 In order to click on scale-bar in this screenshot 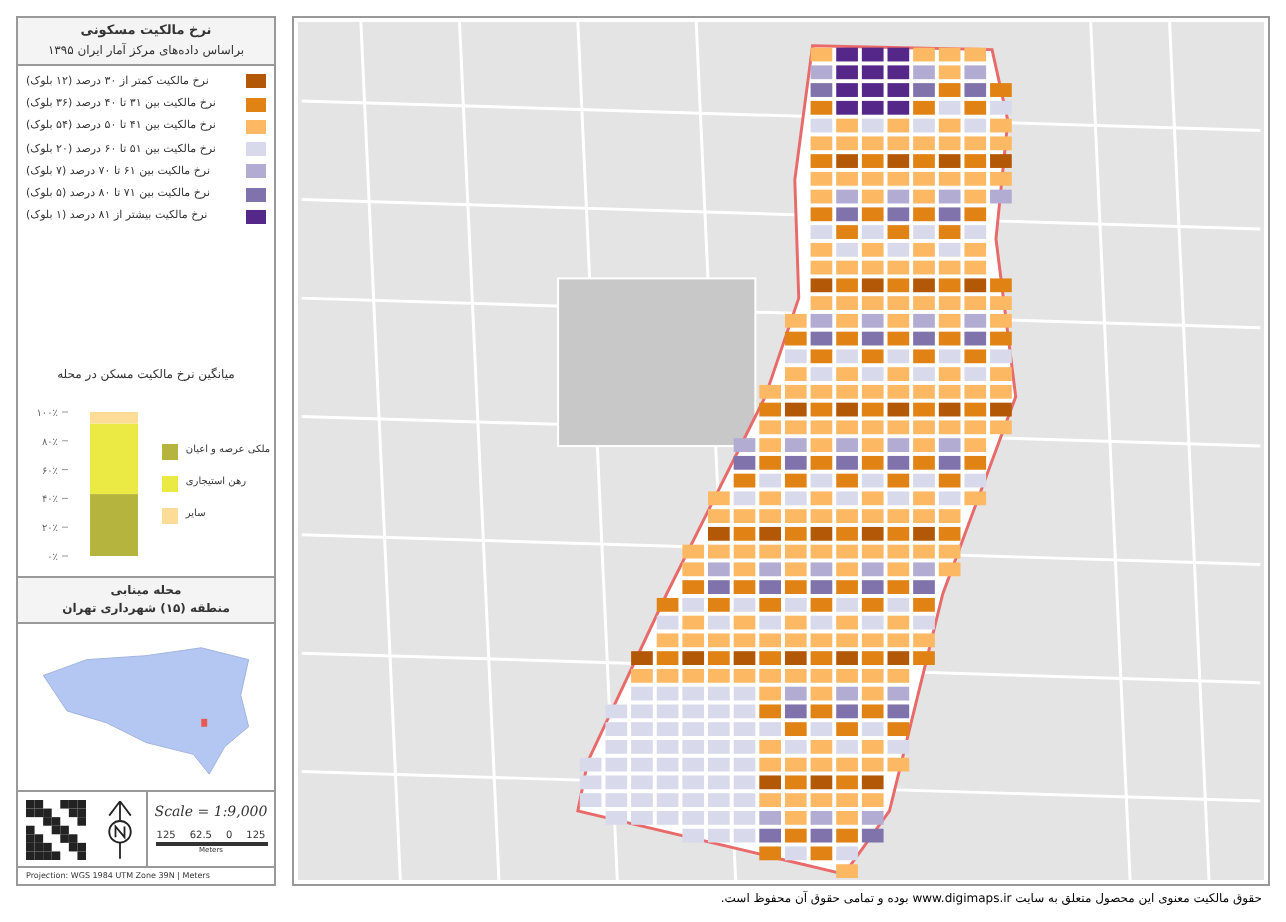, I will do `click(211, 843)`.